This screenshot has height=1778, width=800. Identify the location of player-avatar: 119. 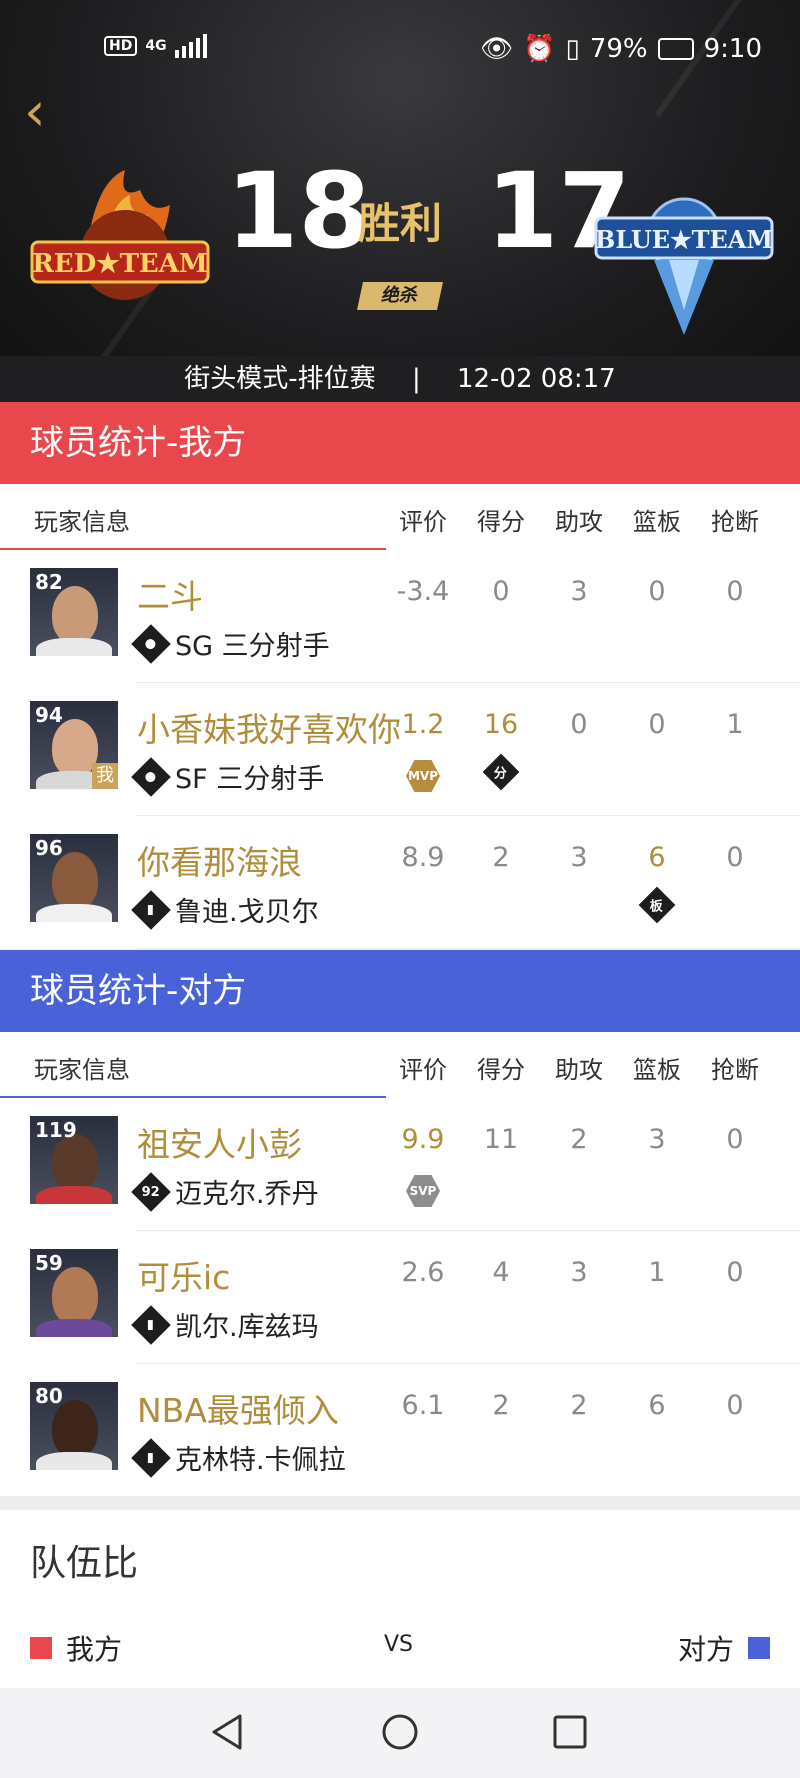
(74, 1160).